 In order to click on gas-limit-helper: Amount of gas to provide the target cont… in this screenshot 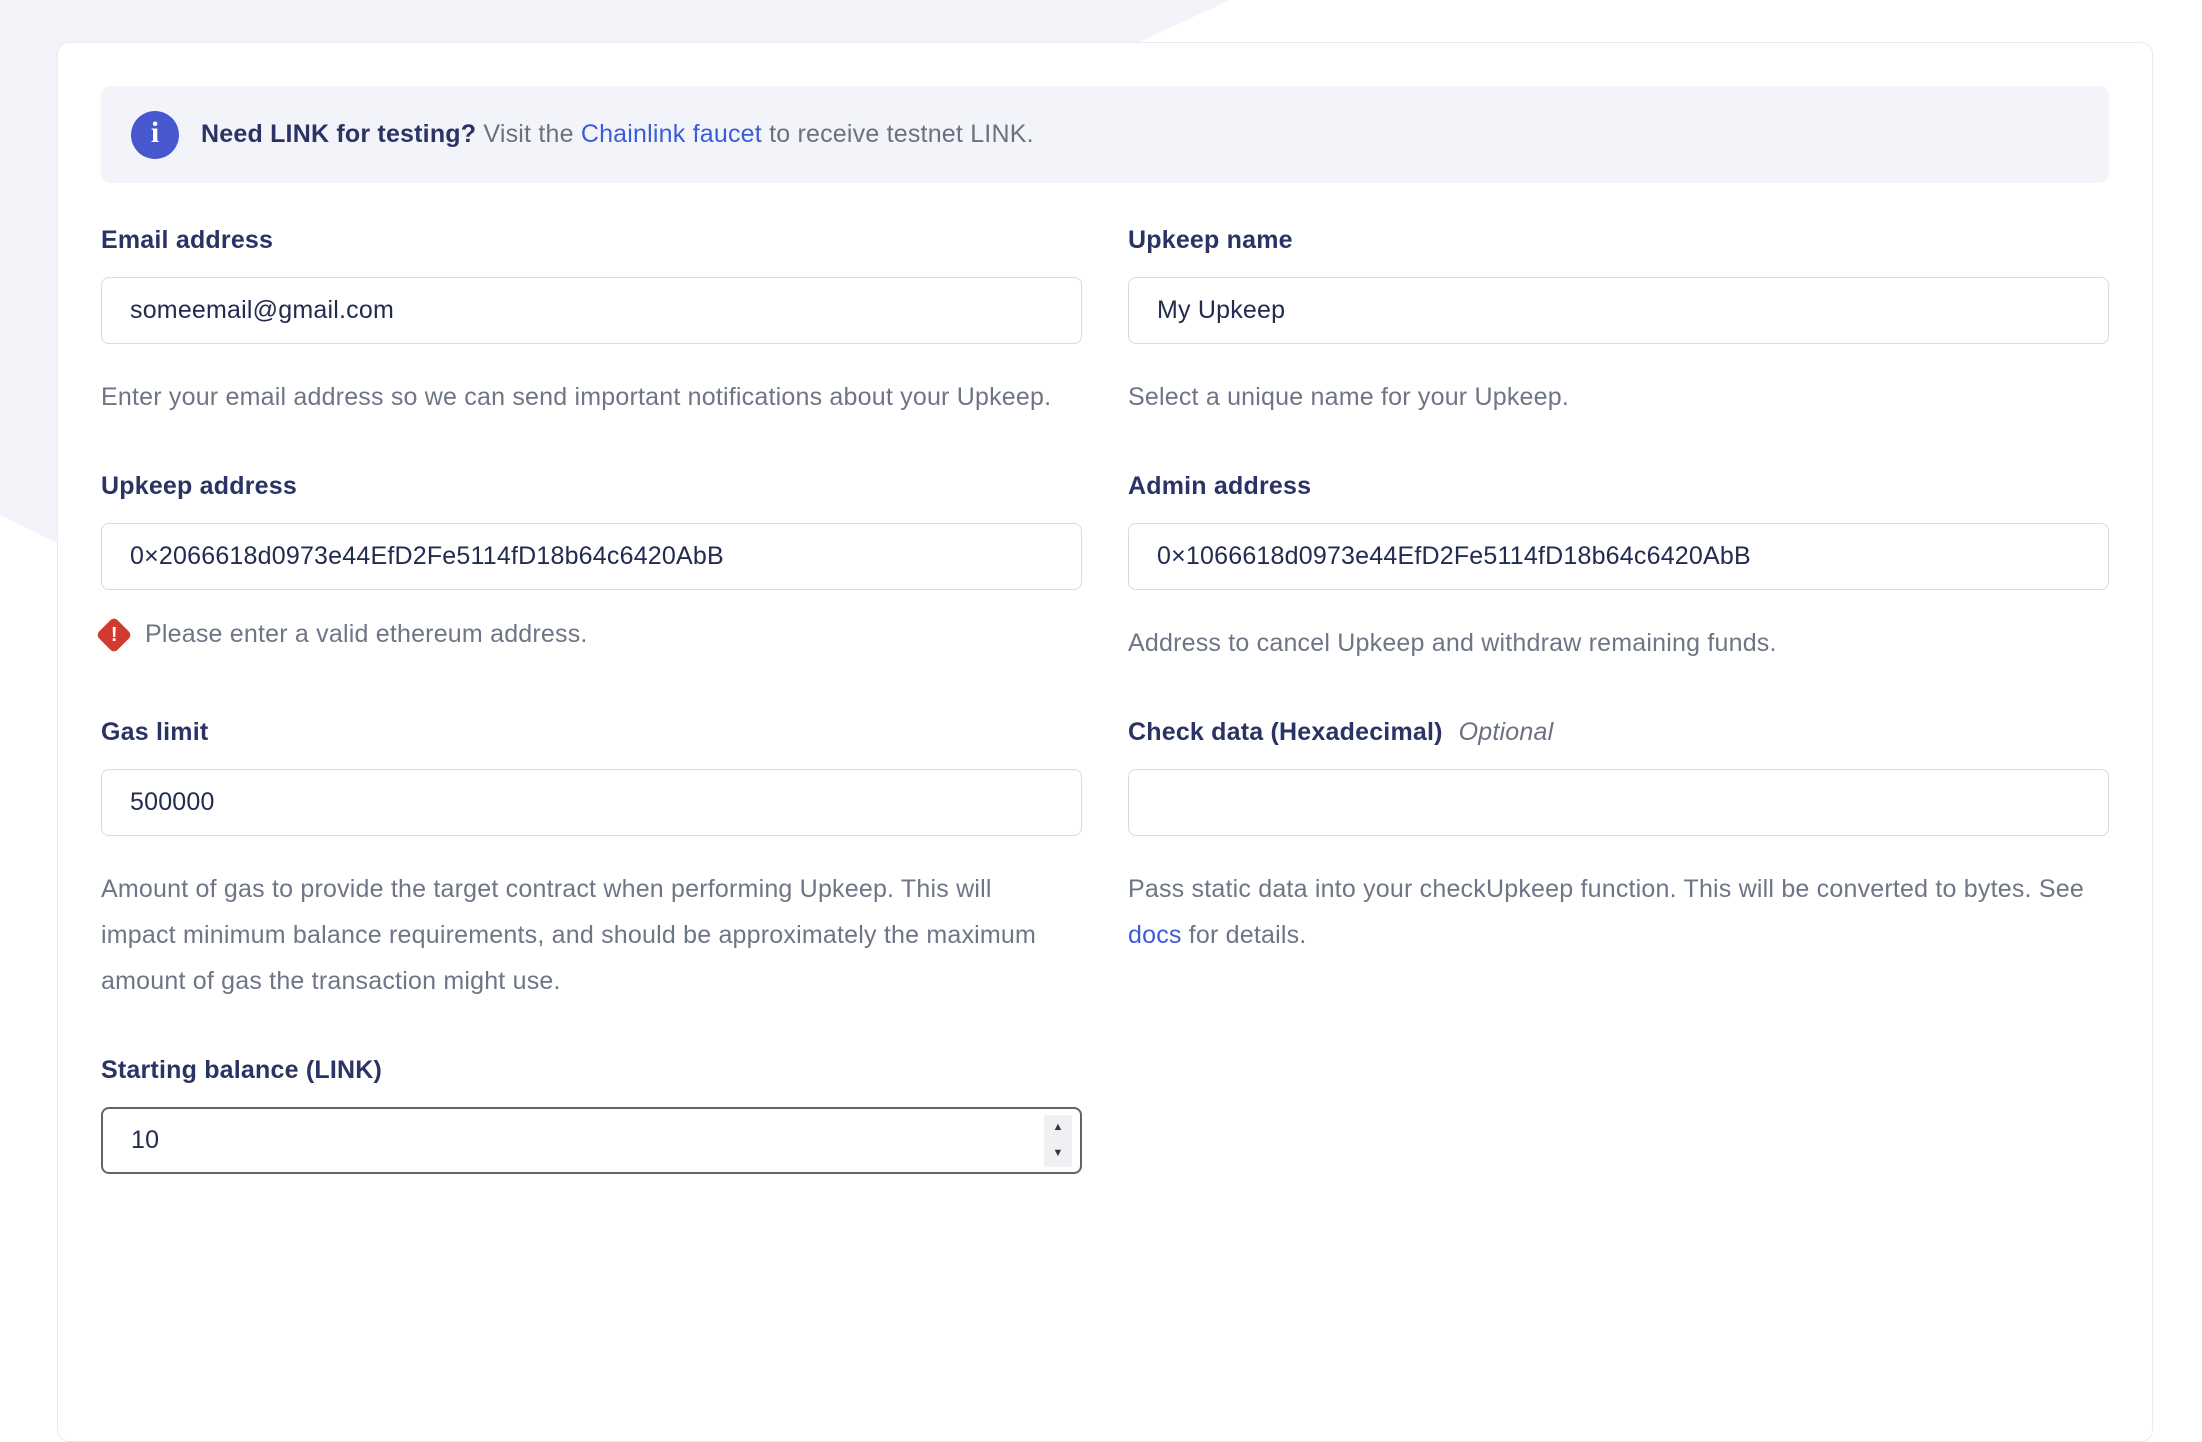, I will do `click(569, 935)`.